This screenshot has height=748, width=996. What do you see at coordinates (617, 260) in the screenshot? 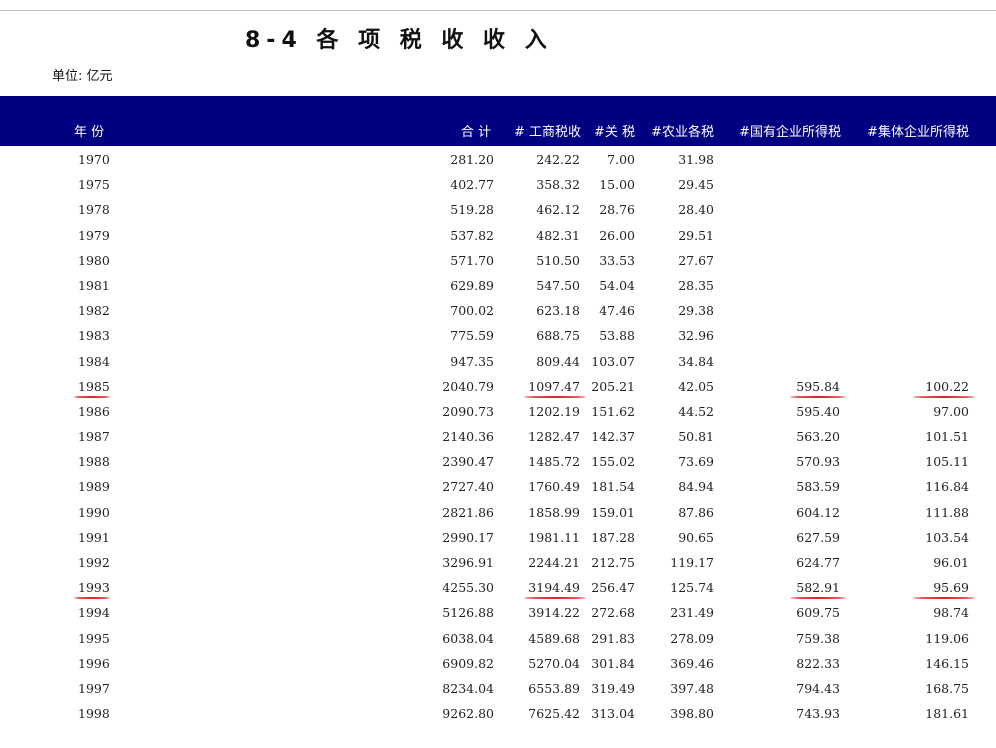
I see `customs-cell: 33.53` at bounding box center [617, 260].